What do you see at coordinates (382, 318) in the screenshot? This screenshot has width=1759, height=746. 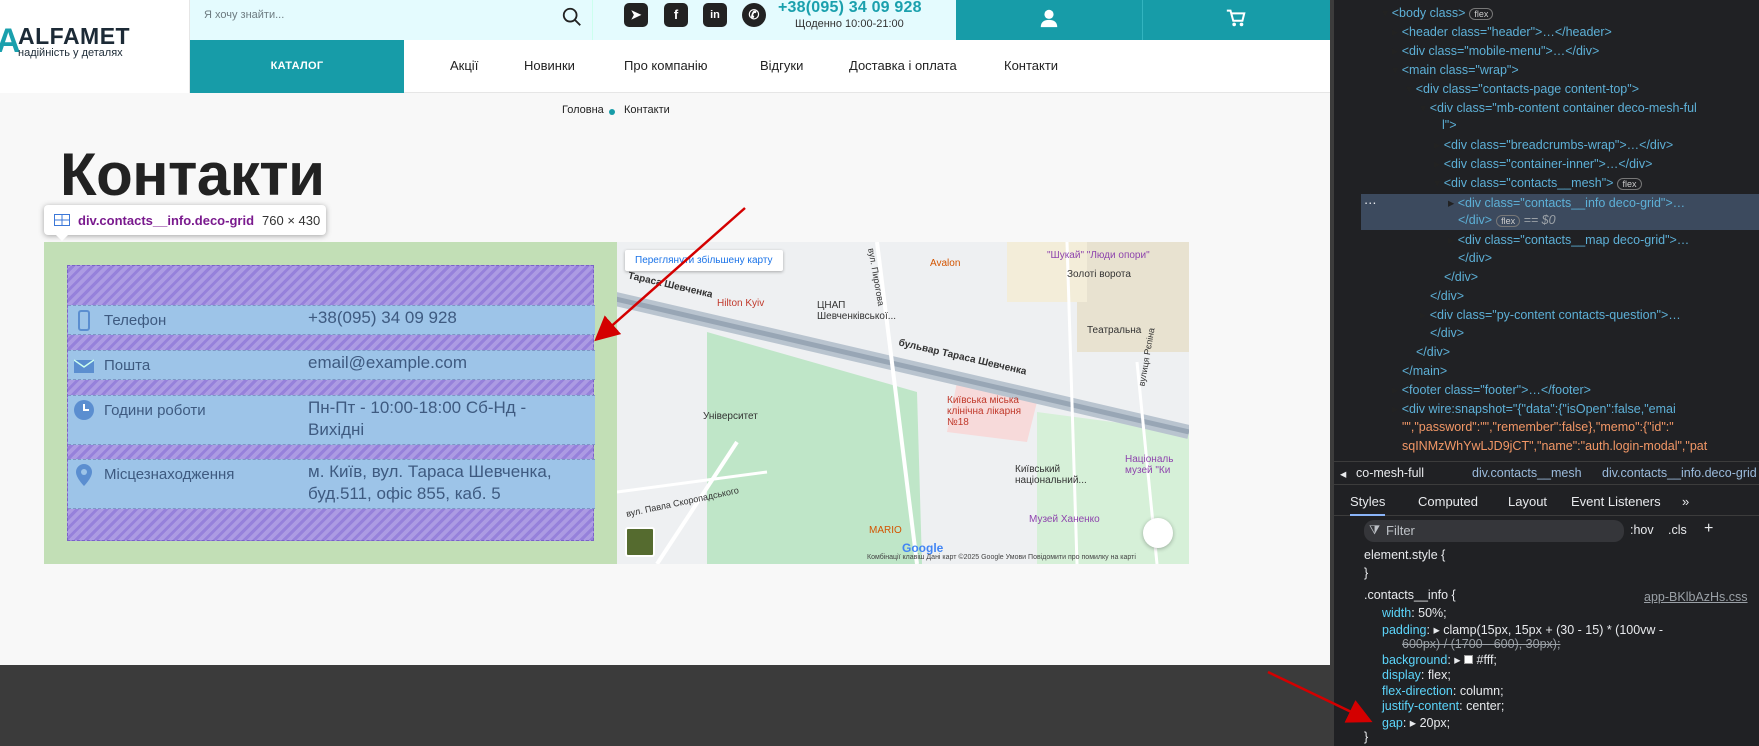 I see `contact-value: +38(095) 34 09 928` at bounding box center [382, 318].